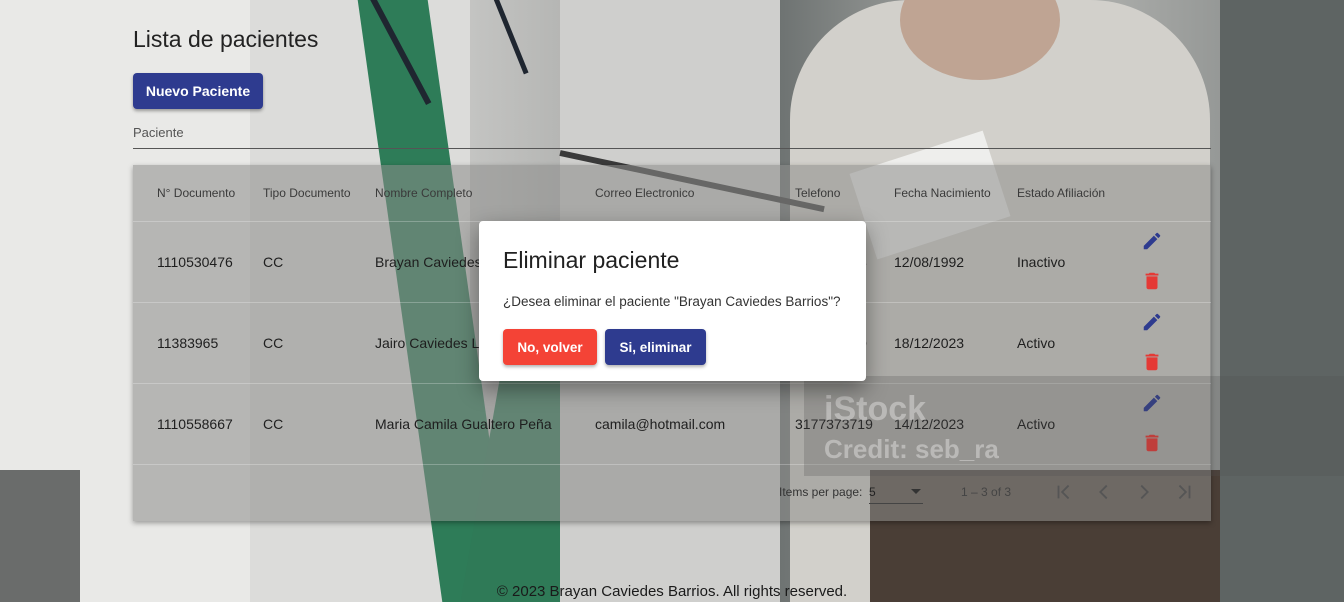  I want to click on cancel-button: No, volver, so click(550, 347).